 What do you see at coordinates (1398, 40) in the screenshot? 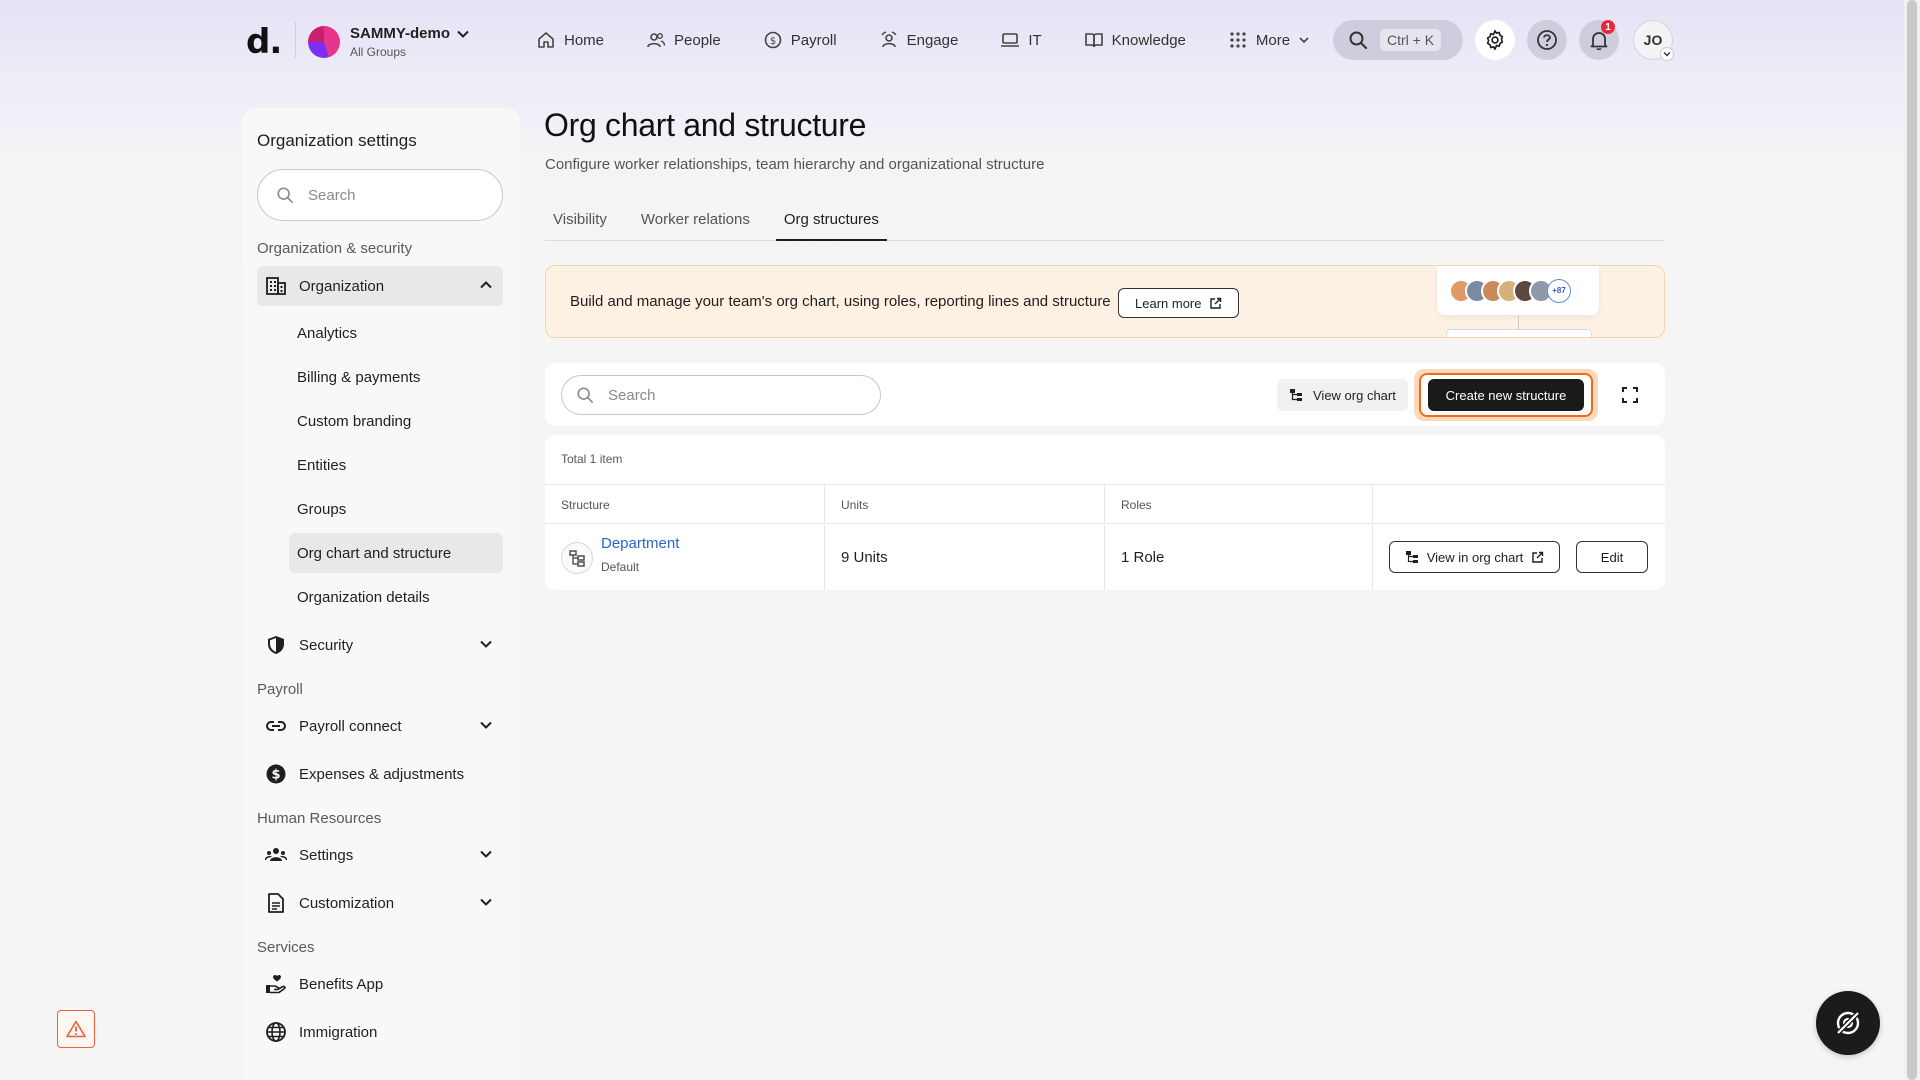
I see `global-search-button: Ctrl + K` at bounding box center [1398, 40].